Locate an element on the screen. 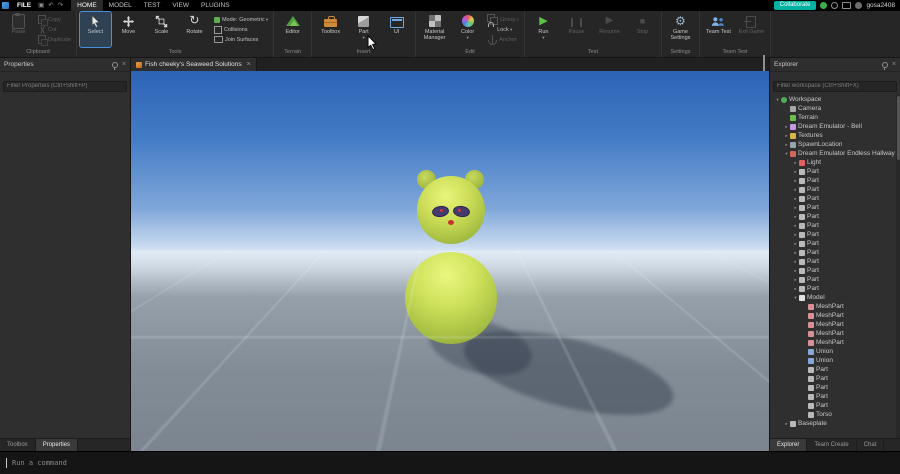  presence-icon is located at coordinates (824, 5).